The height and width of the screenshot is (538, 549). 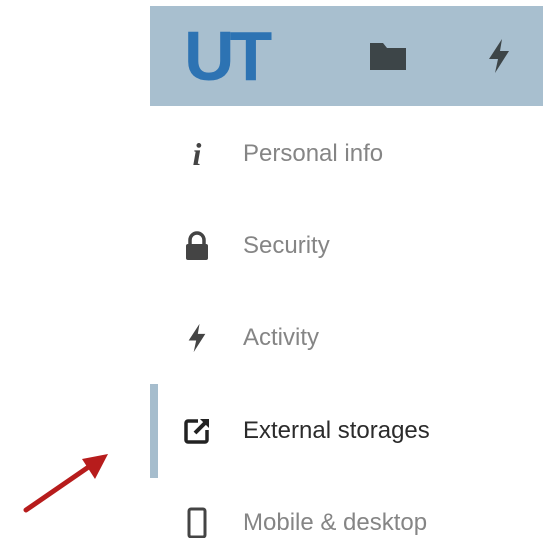 I want to click on nav-item-label: Mobile & desktop, so click(x=335, y=522).